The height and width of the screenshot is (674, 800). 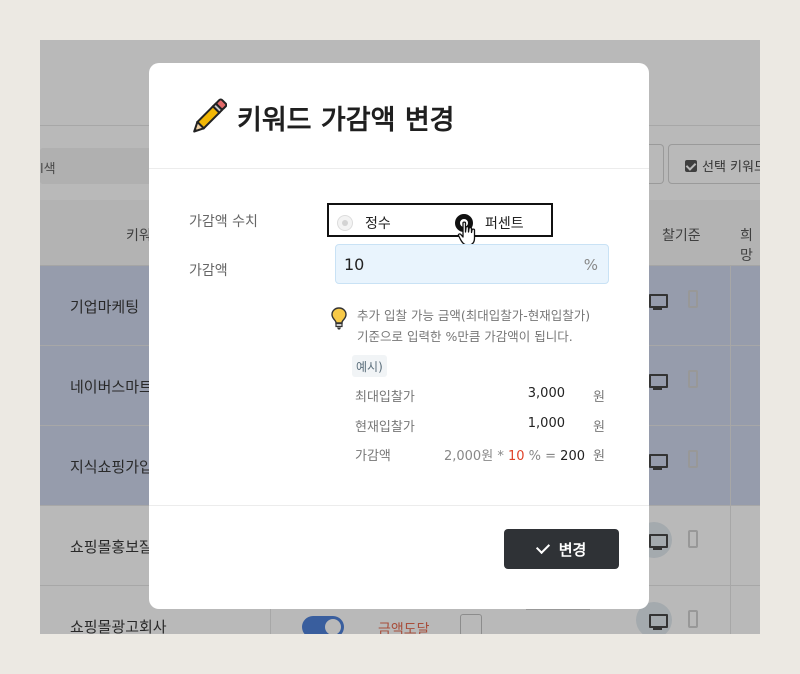 What do you see at coordinates (500, 456) in the screenshot?
I see `calc-op: *` at bounding box center [500, 456].